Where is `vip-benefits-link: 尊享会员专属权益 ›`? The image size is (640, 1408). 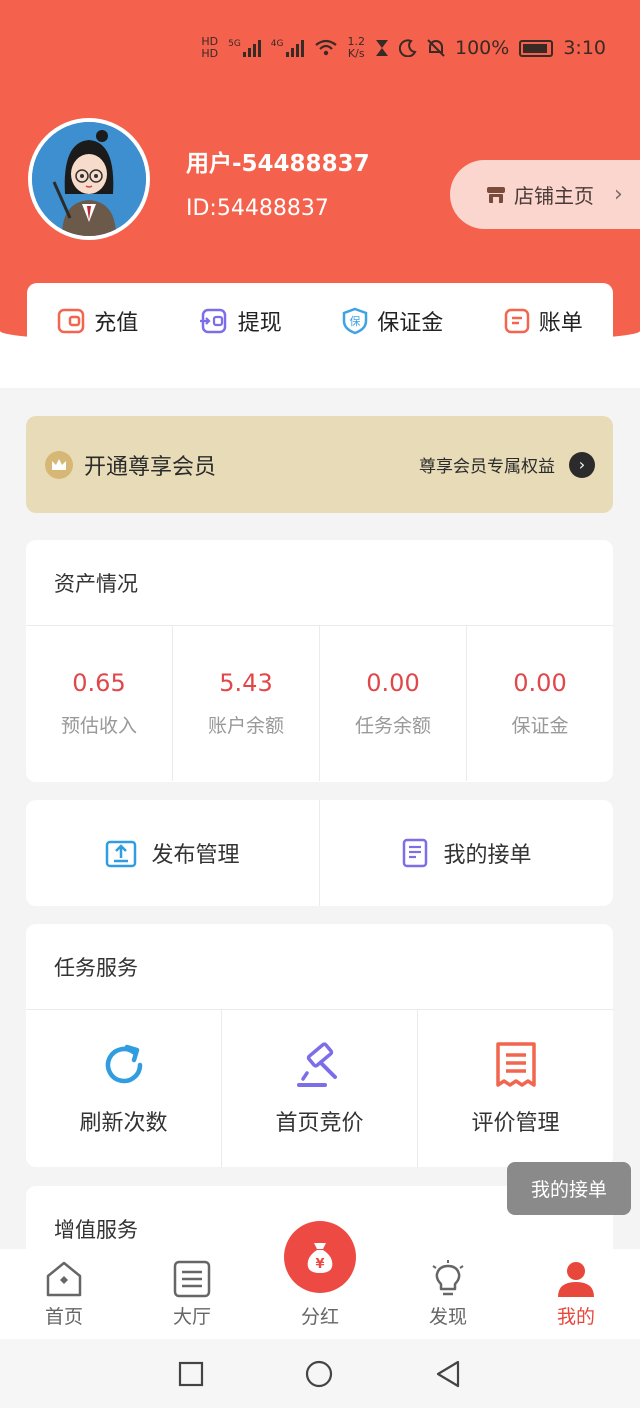 vip-benefits-link: 尊享会员专属权益 › is located at coordinates (507, 464).